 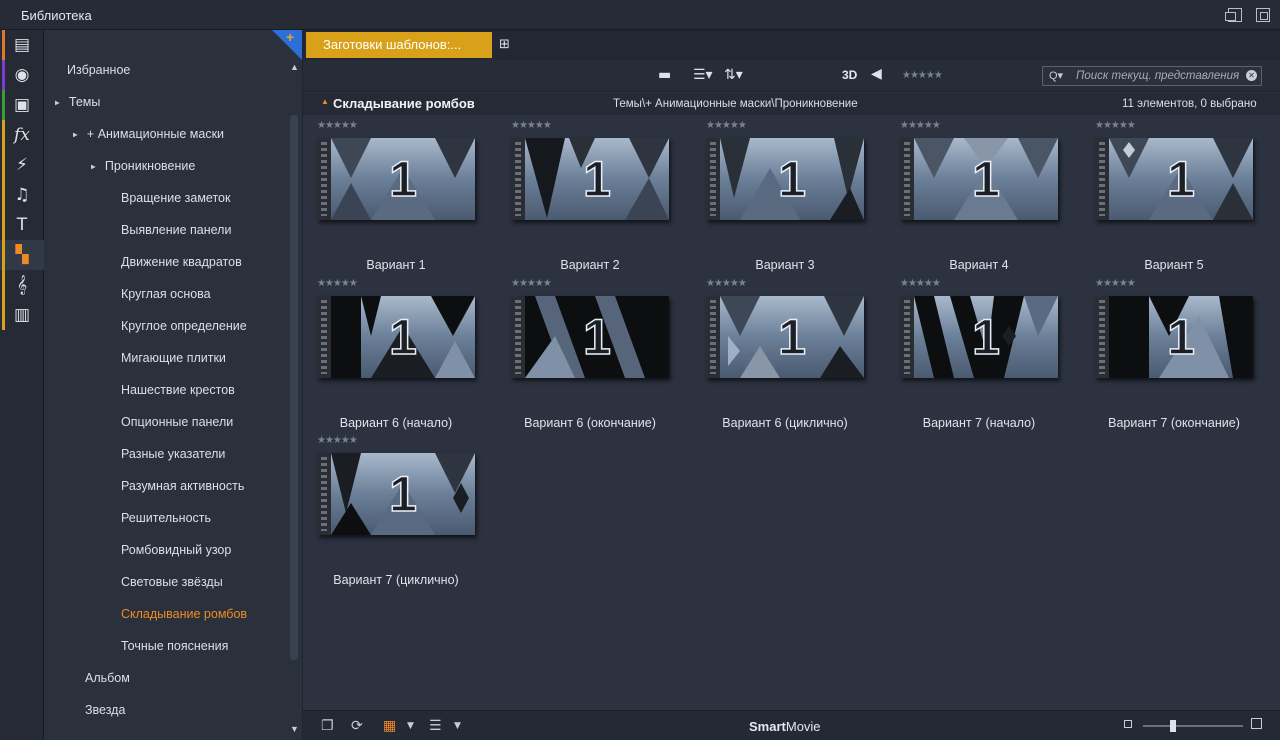 I want to click on template-item: ★★★★★ 1 Вариант 5, so click(x=1167, y=199).